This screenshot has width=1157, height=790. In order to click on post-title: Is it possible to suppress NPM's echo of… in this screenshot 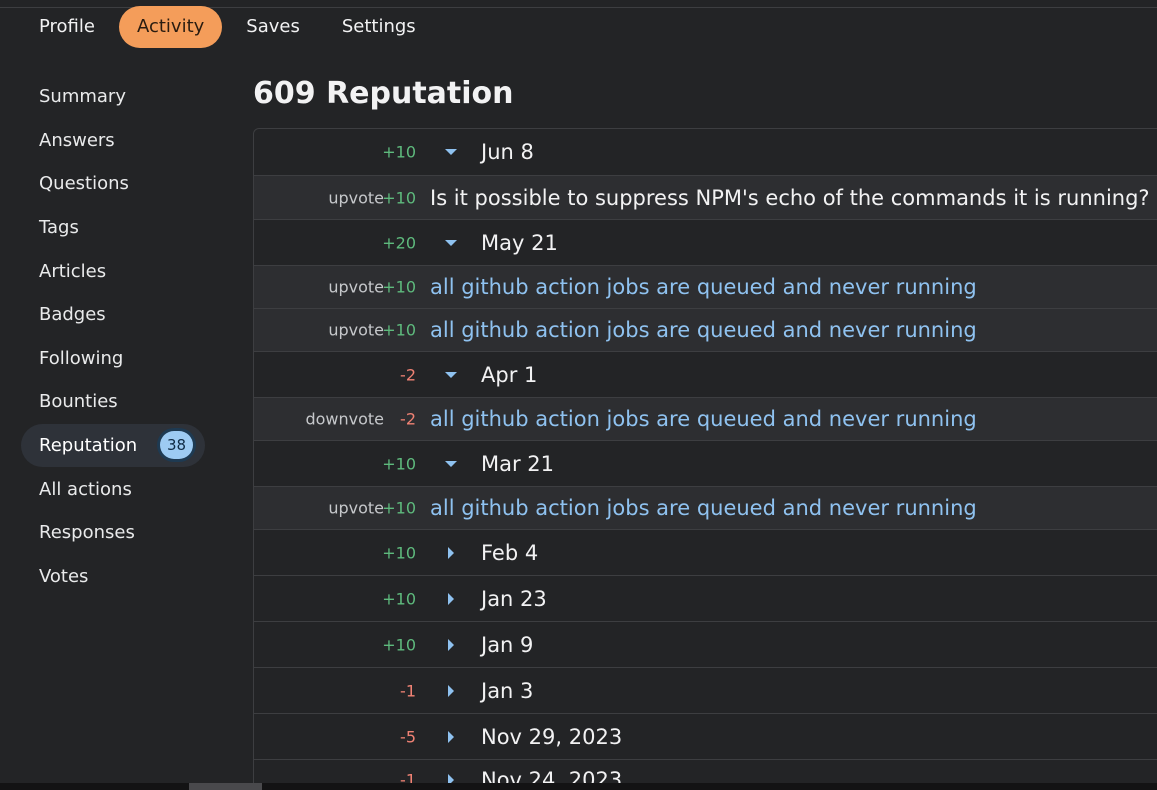, I will do `click(790, 198)`.